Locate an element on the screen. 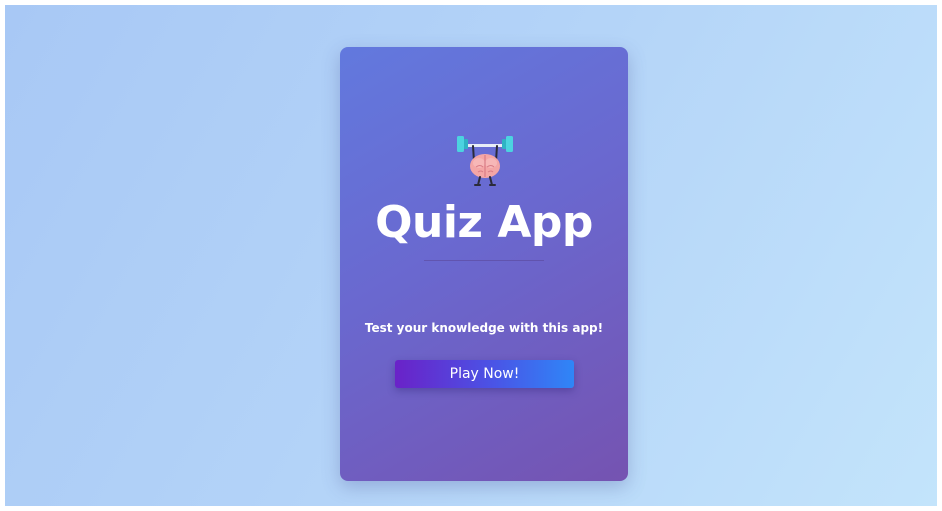  app-subtitle: Test your knowledge with this app! is located at coordinates (484, 328).